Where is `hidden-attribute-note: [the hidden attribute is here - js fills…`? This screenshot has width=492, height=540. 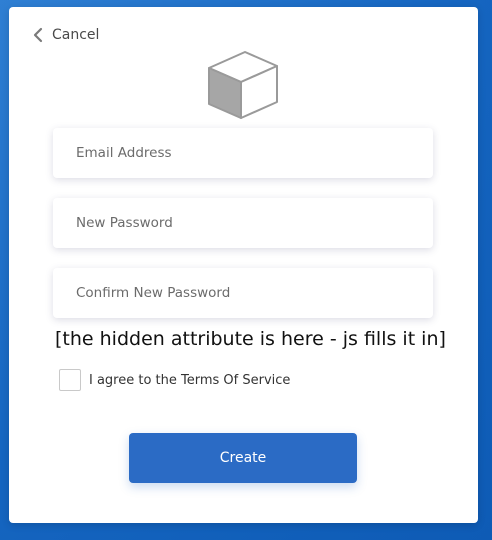
hidden-attribute-note: [the hidden attribute is here - js fills… is located at coordinates (250, 339).